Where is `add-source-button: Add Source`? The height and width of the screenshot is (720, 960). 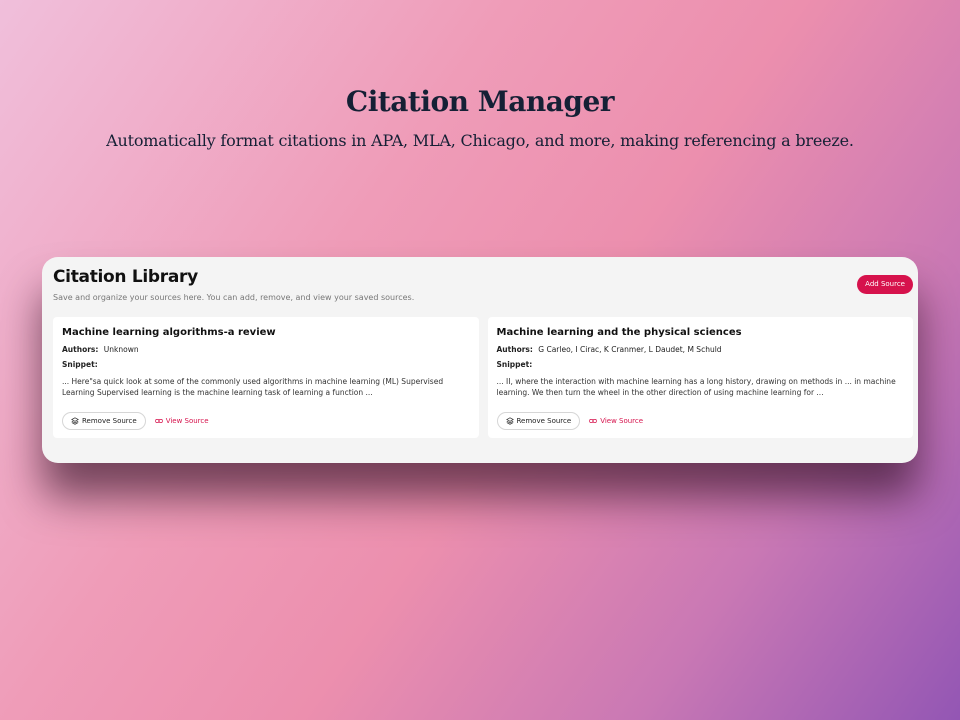
add-source-button: Add Source is located at coordinates (885, 284).